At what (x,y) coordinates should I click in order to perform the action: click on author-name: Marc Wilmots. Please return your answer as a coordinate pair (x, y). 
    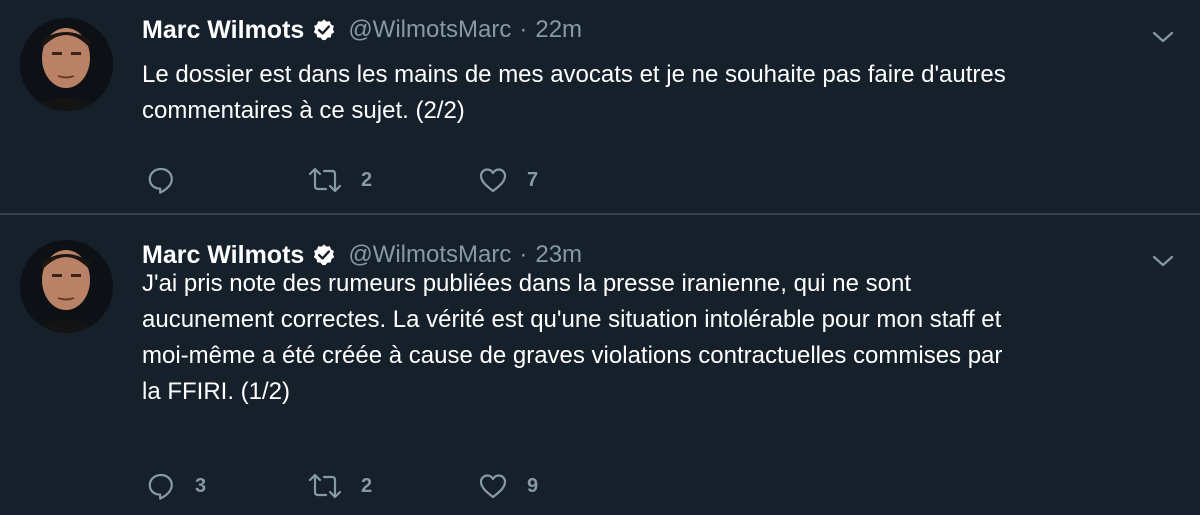
    Looking at the image, I should click on (223, 30).